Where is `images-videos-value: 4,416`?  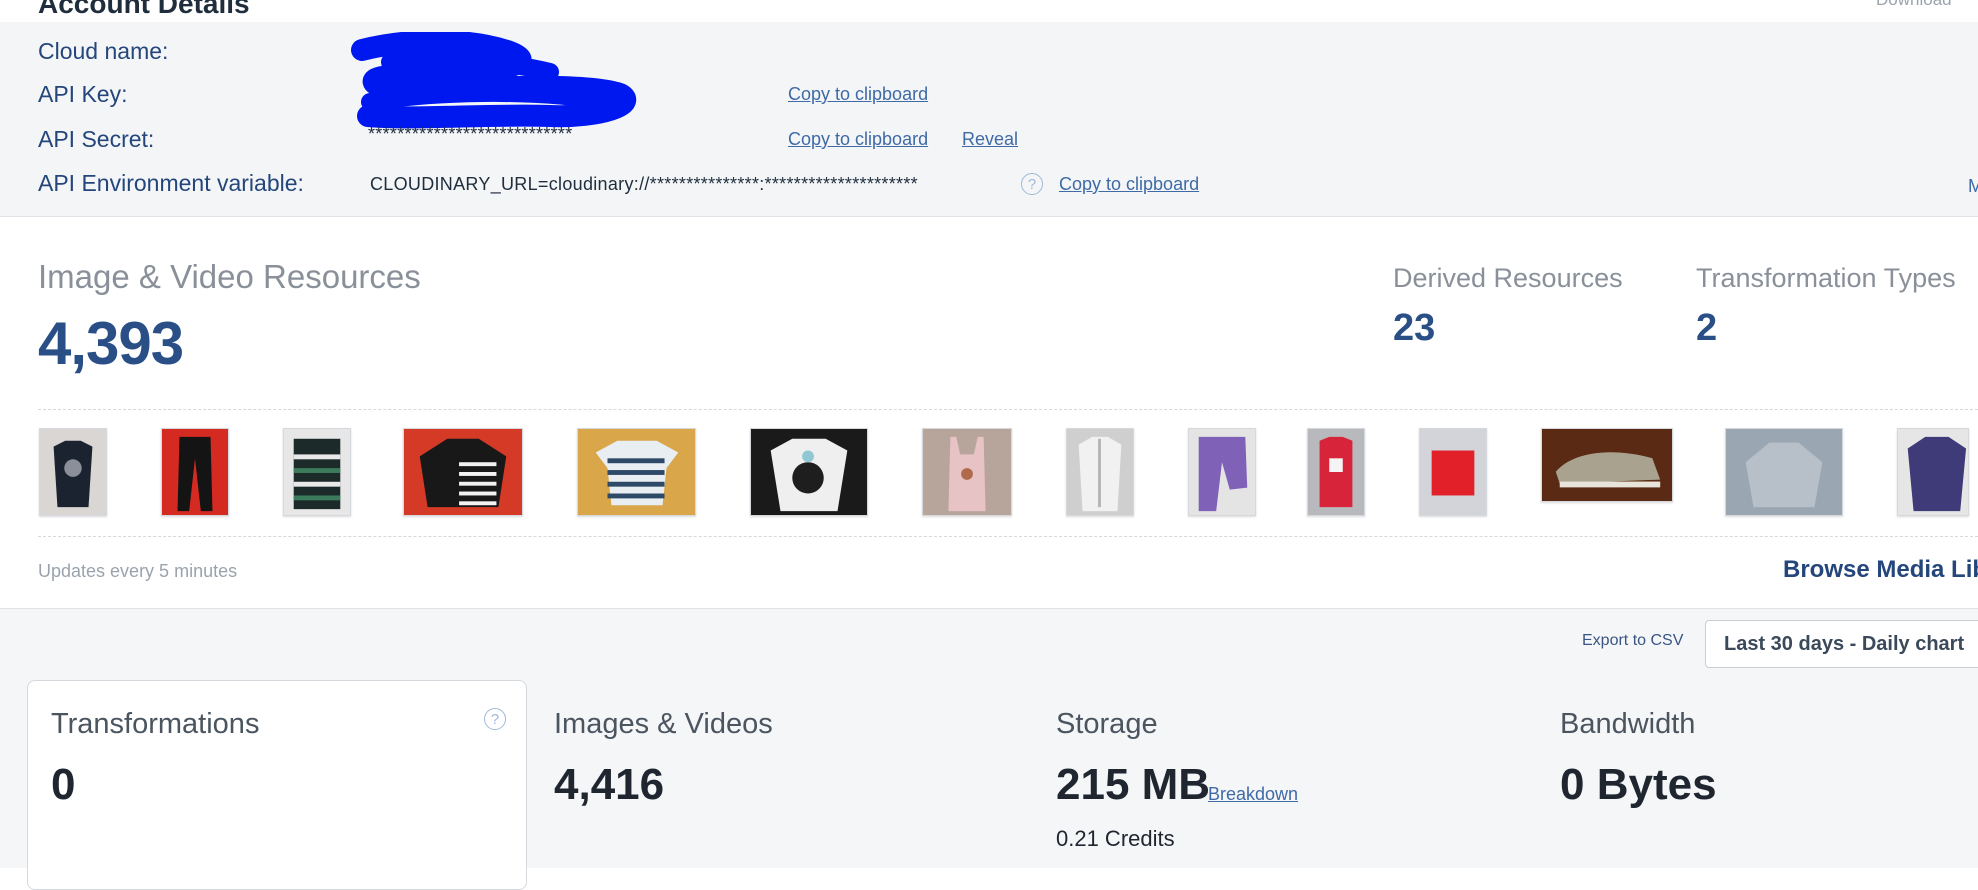 images-videos-value: 4,416 is located at coordinates (609, 784).